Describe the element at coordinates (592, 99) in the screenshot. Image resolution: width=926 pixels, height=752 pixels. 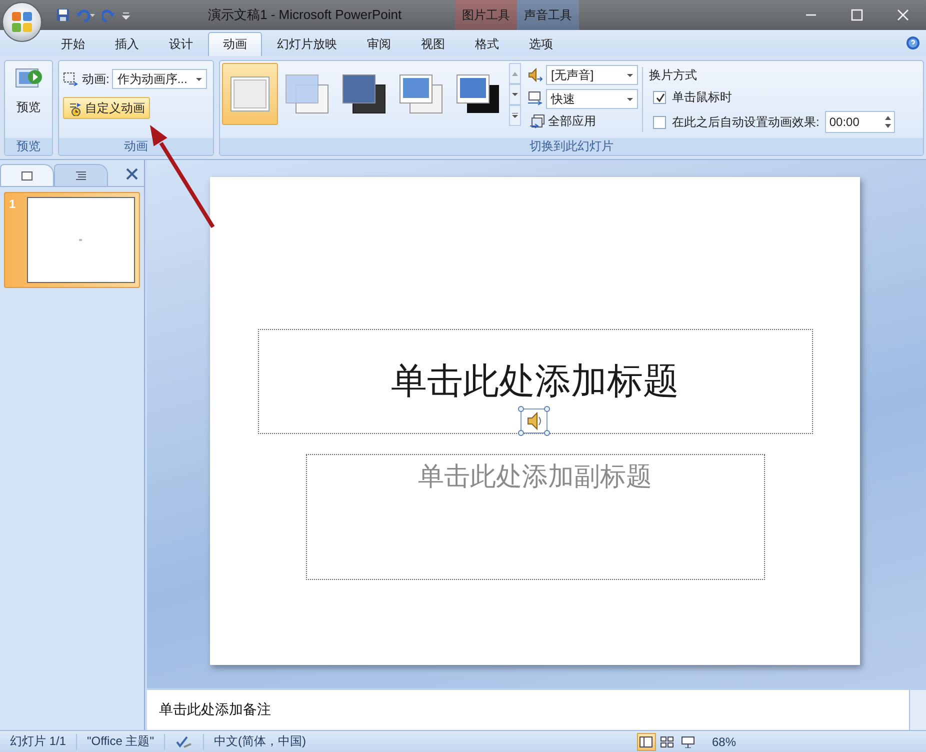
I see `transition-speed-dropdown: 快速` at that location.